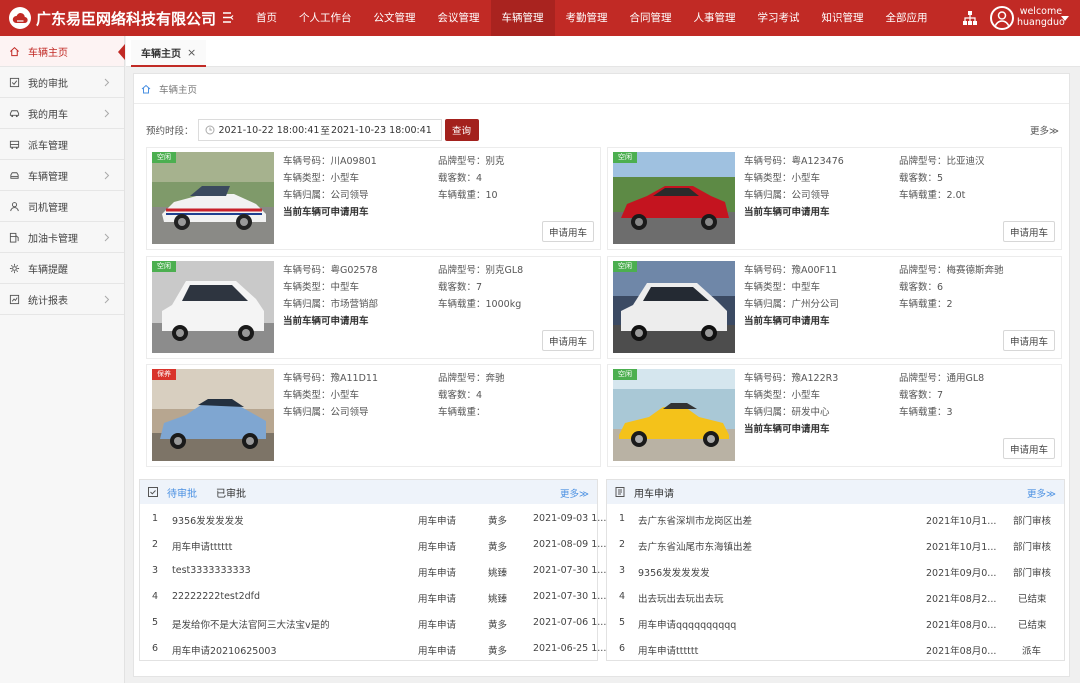 The image size is (1080, 683). I want to click on row-title: 用车申请qqqqqqqqqq, so click(687, 624).